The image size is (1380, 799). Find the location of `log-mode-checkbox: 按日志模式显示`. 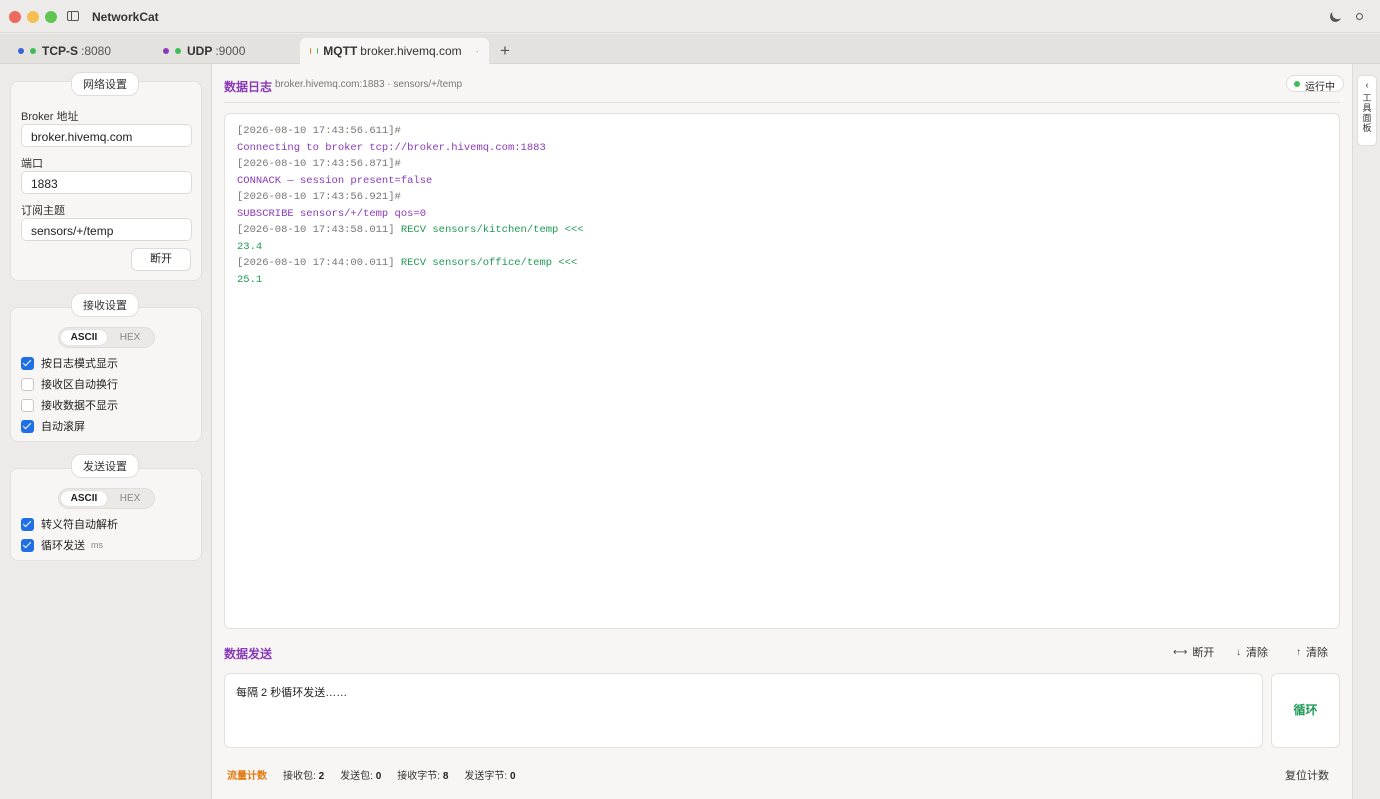

log-mode-checkbox: 按日志模式显示 is located at coordinates (69, 363).